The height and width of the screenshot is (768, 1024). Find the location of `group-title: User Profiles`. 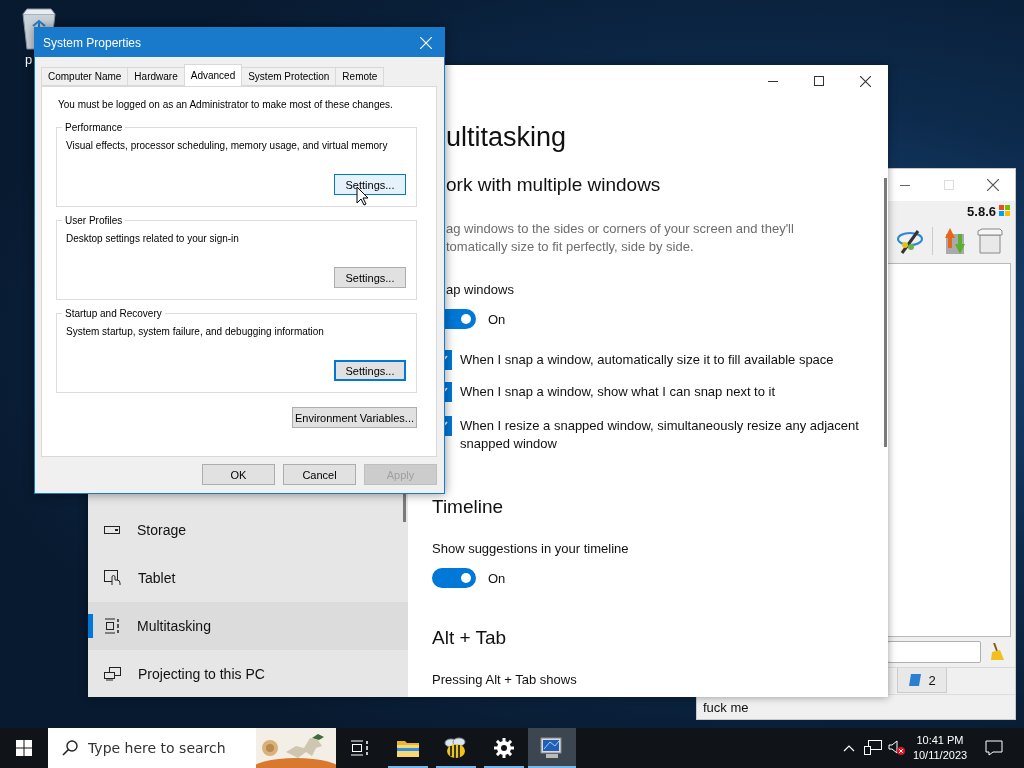

group-title: User Profiles is located at coordinates (94, 220).